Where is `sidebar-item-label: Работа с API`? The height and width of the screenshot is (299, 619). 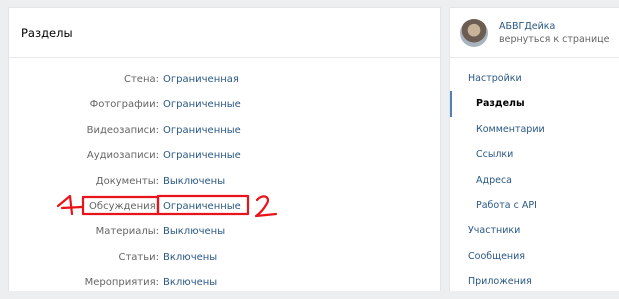 sidebar-item-label: Работа с API is located at coordinates (506, 205).